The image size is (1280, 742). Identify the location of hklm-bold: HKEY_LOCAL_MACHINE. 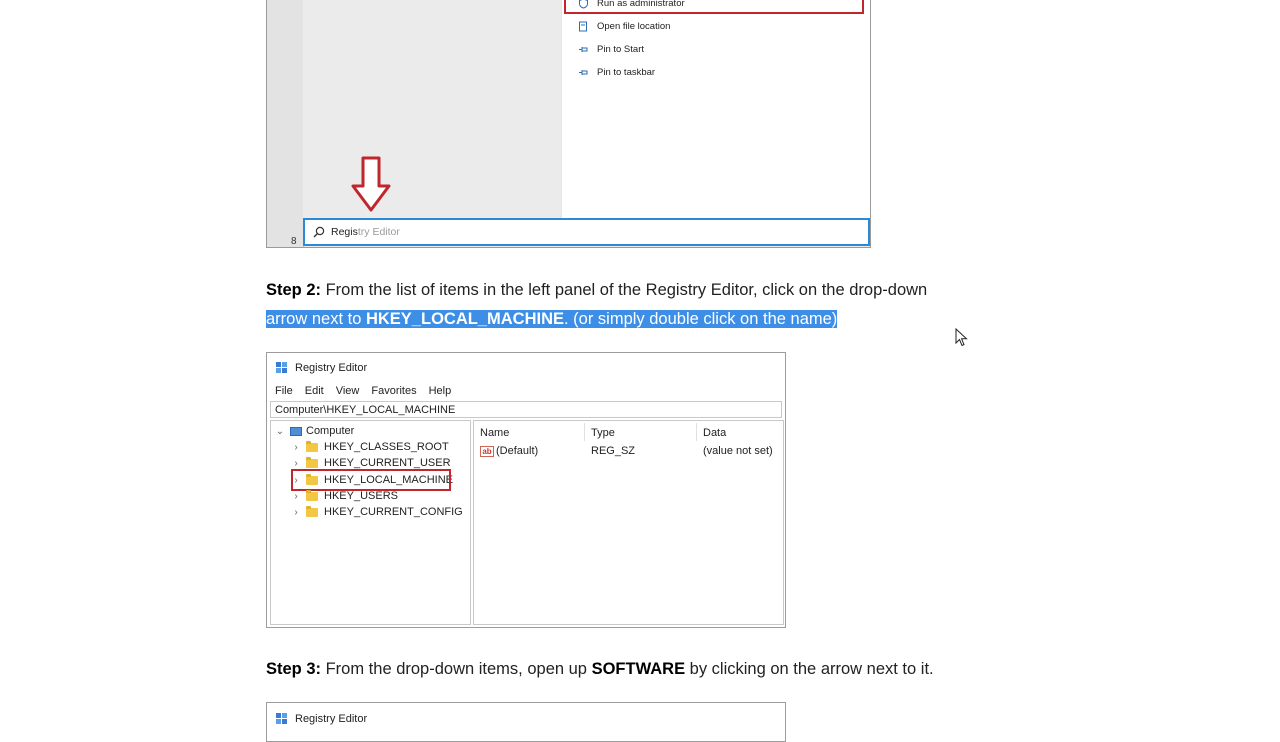
(464, 319).